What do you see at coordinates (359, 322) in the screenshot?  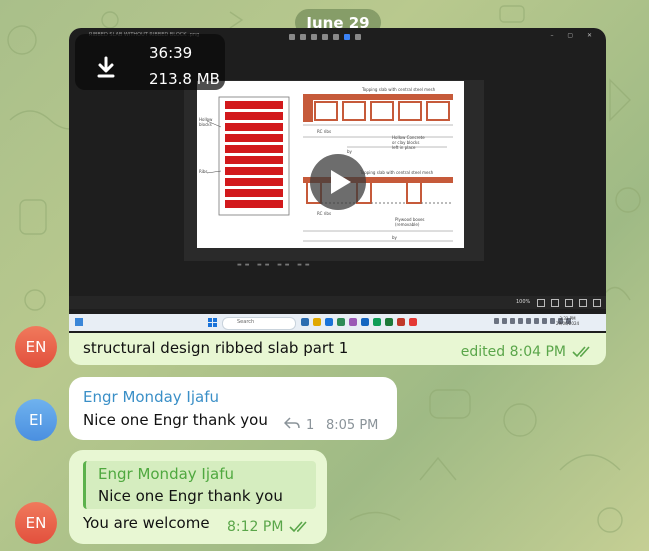 I see `taskbar-apps` at bounding box center [359, 322].